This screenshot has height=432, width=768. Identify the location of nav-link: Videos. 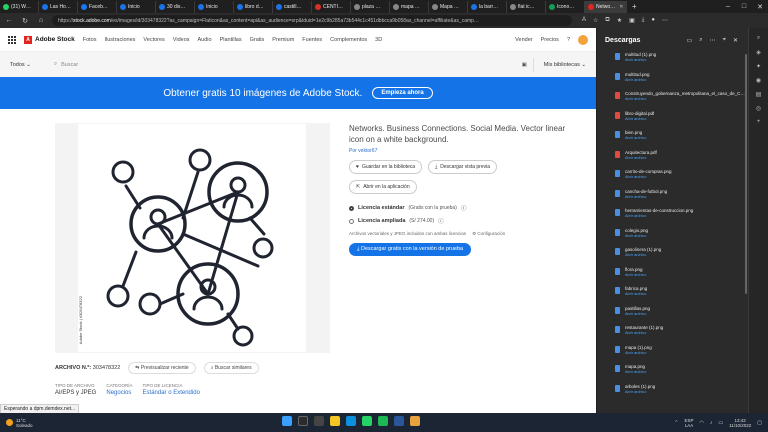
(181, 40).